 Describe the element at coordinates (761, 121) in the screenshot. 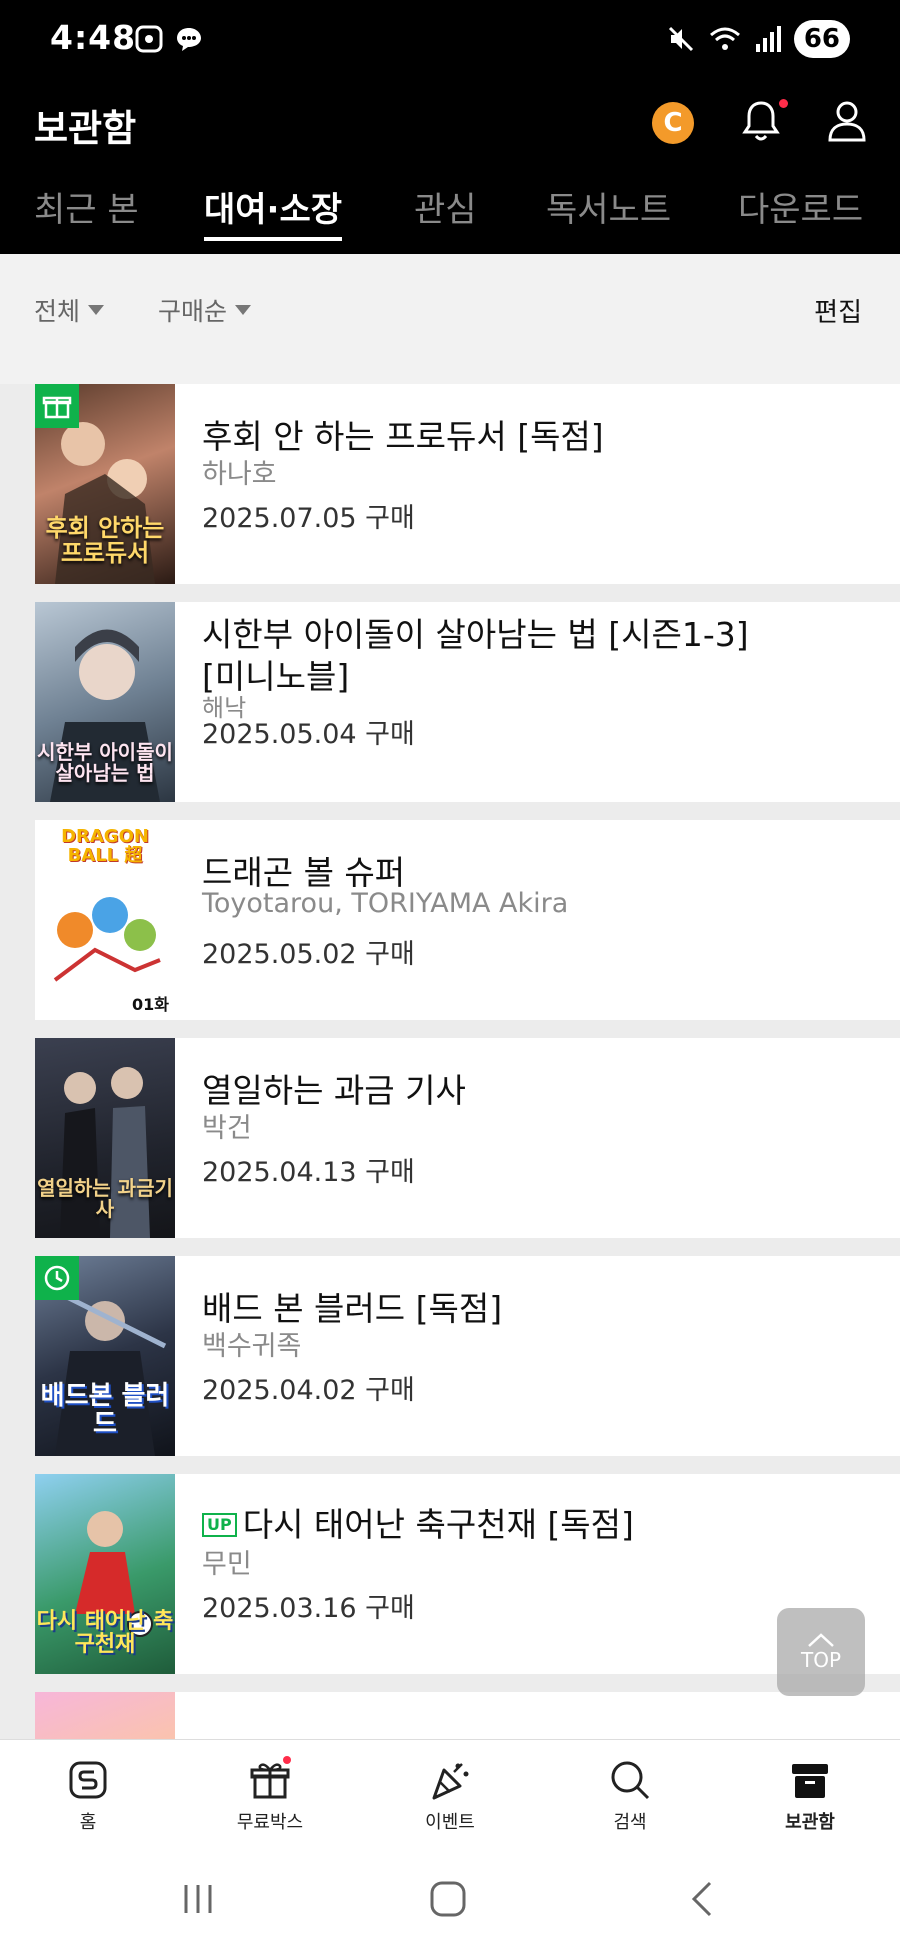

I see `bell-icon` at that location.